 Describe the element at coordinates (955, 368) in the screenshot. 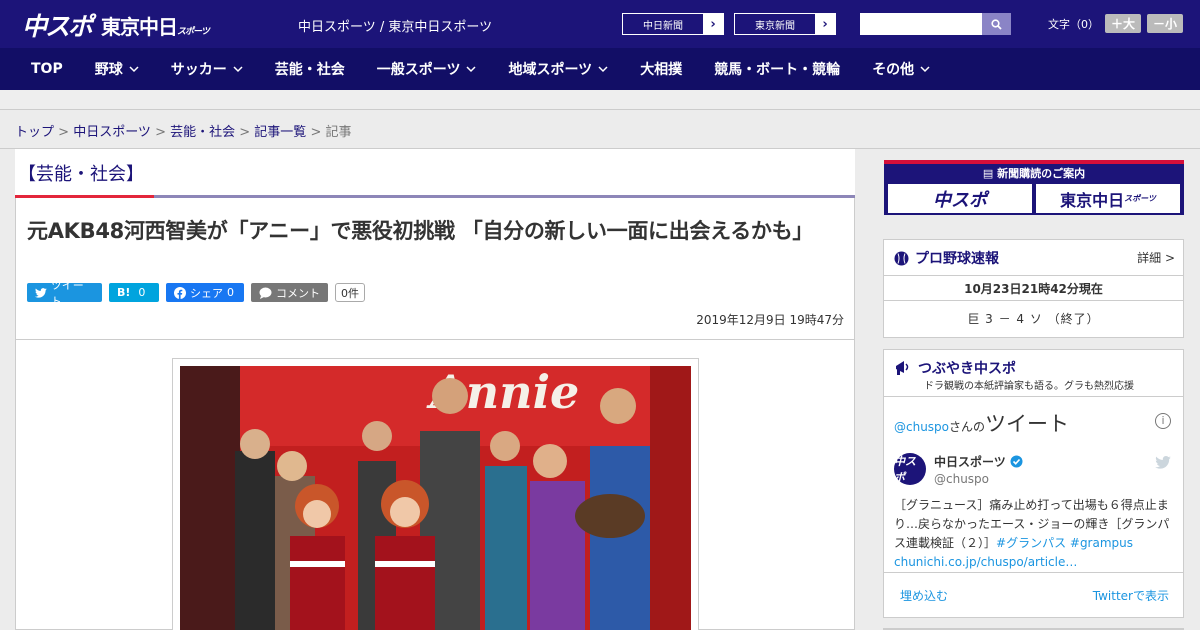

I see `tweets-header: つぶやき中スポ` at that location.